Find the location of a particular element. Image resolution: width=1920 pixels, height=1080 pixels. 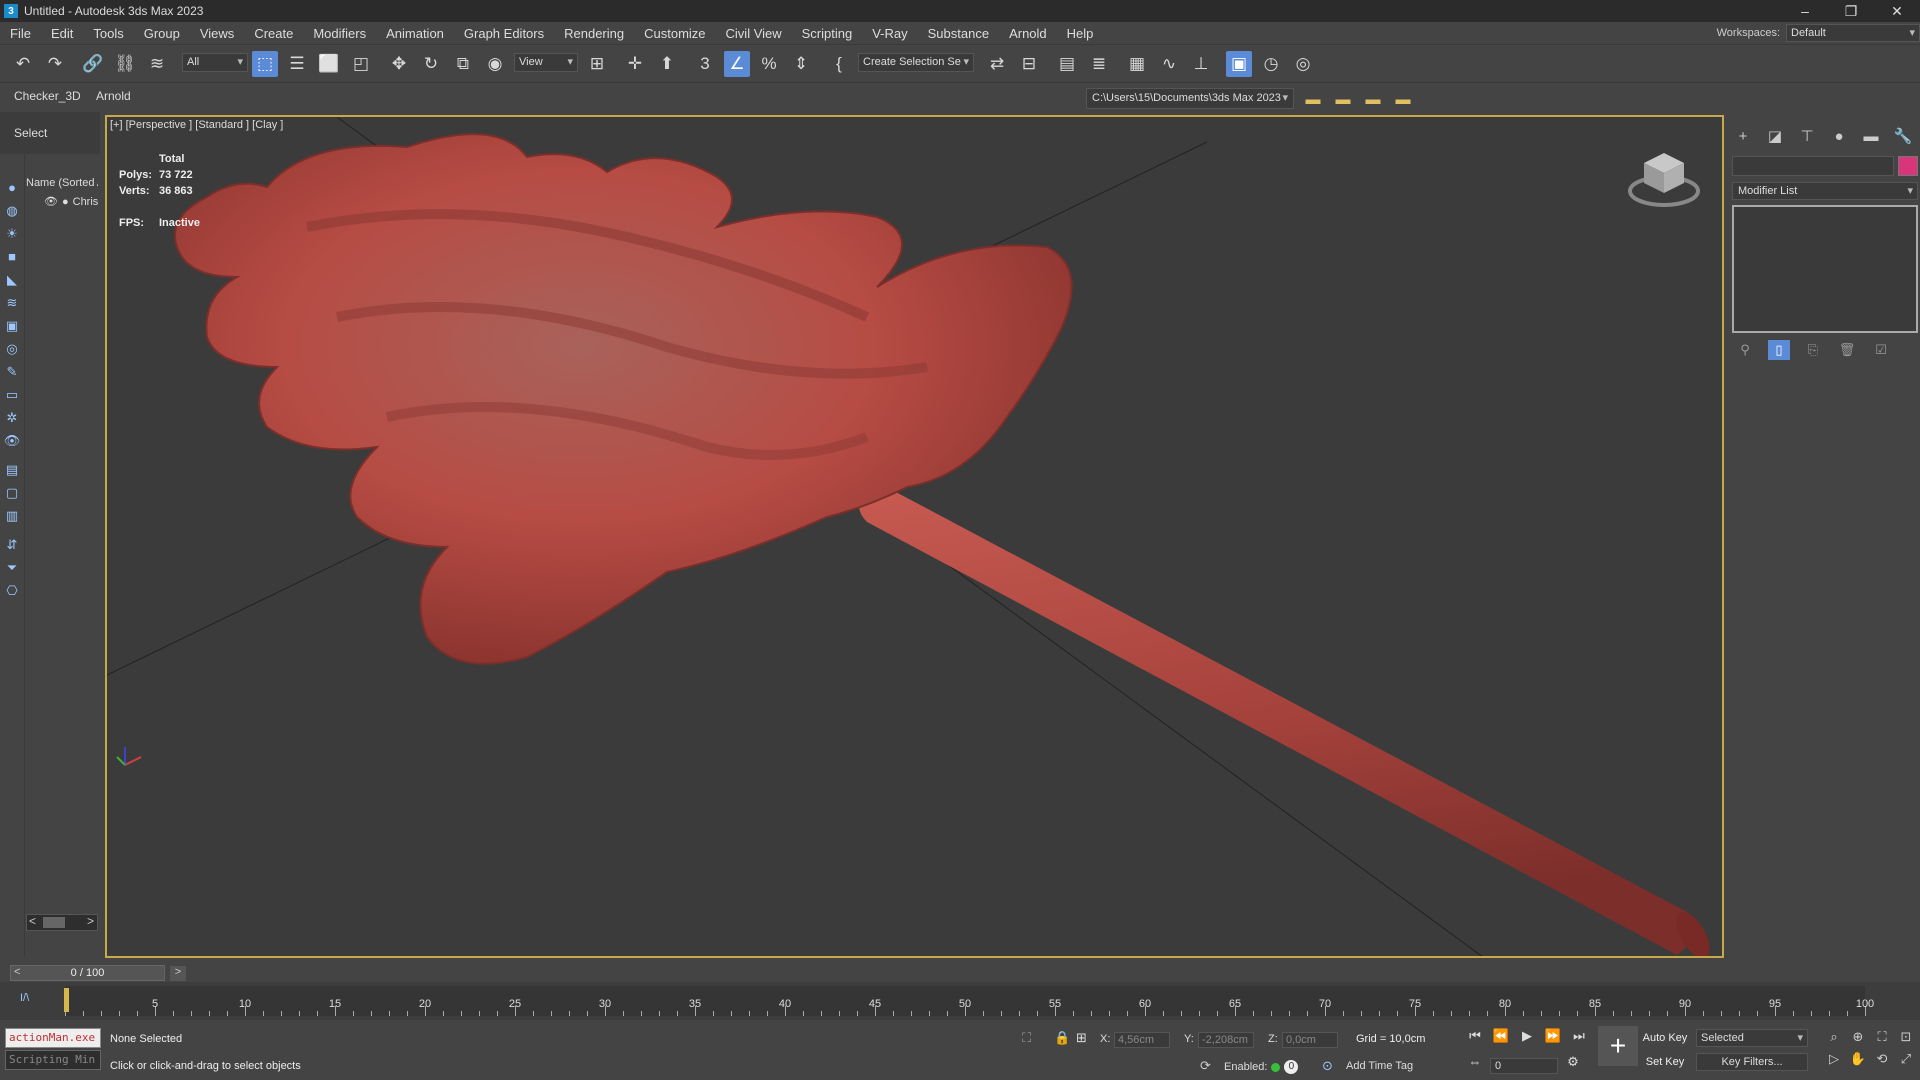

visibility-eye-icon: 👁 is located at coordinates (51, 201).